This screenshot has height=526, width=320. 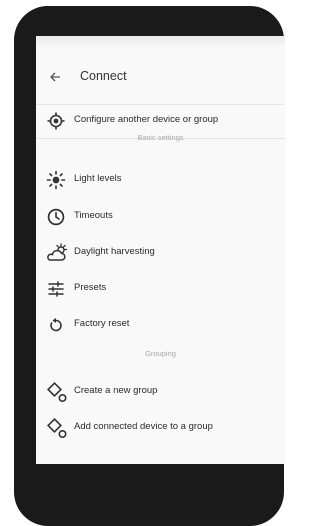 I want to click on menu-item-light-levels: Light levels, so click(x=160, y=180).